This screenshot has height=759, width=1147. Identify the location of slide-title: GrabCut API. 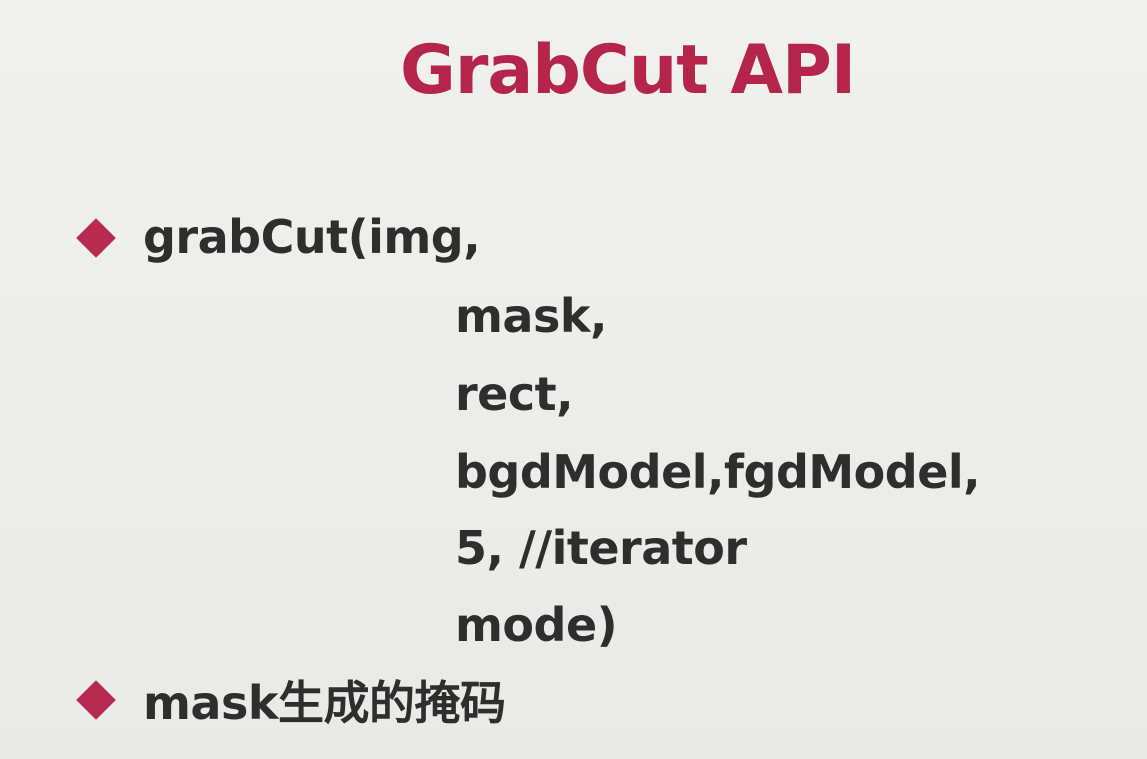
(628, 70).